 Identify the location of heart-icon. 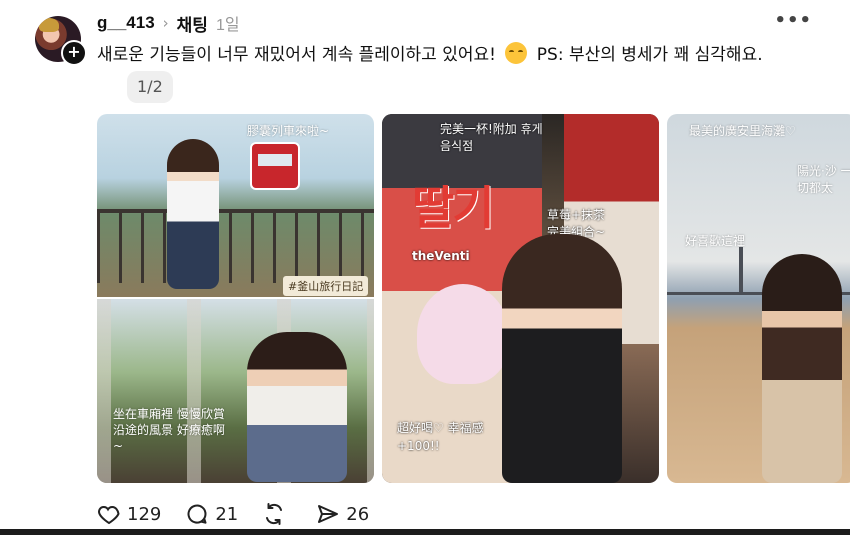
(109, 515).